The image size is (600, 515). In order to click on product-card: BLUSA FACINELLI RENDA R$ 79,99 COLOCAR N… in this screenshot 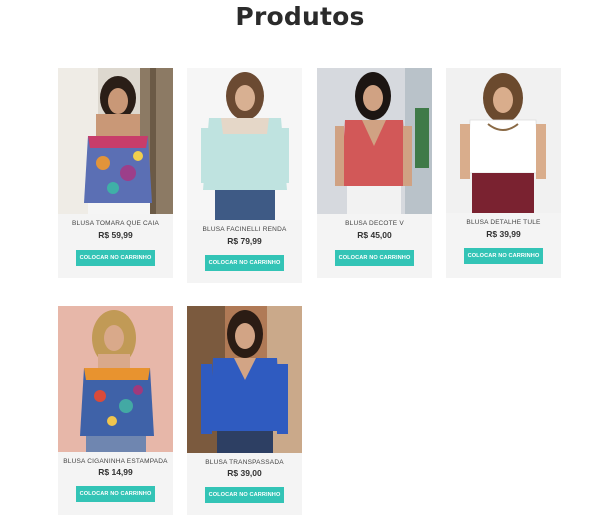, I will do `click(244, 175)`.